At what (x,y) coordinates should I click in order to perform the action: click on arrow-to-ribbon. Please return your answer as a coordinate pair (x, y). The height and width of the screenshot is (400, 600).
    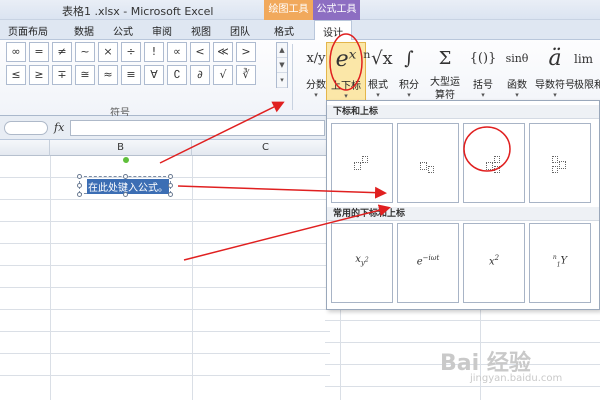
    Looking at the image, I should click on (222, 132).